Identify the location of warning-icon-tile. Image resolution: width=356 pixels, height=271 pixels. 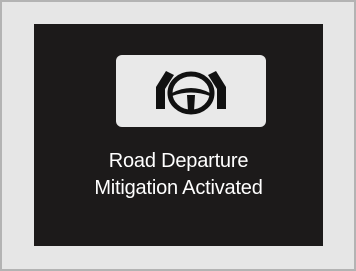
(191, 91).